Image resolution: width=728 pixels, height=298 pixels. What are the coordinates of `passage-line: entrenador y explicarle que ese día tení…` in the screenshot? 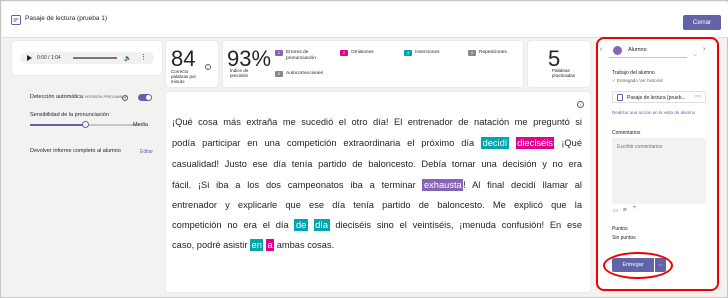 It's located at (377, 205).